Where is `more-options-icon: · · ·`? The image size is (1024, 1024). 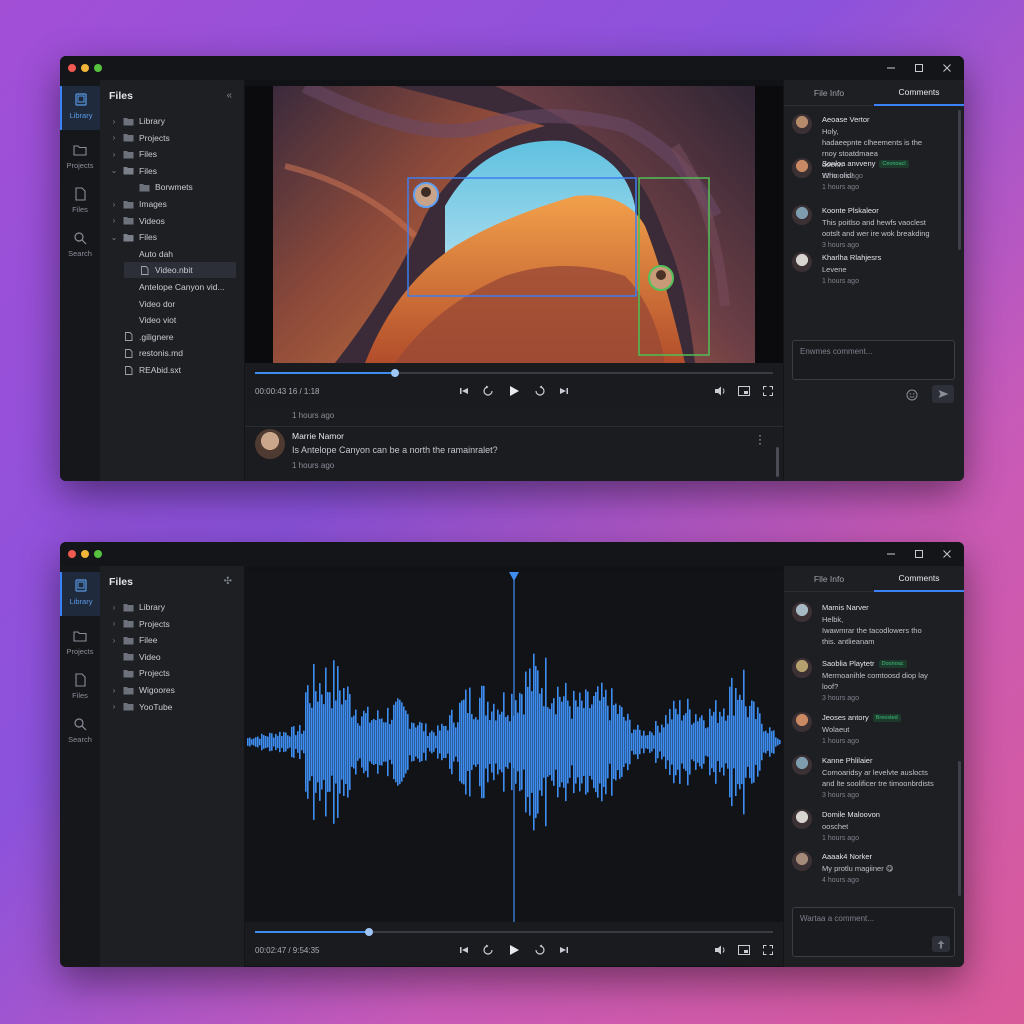 more-options-icon: · · · is located at coordinates (760, 439).